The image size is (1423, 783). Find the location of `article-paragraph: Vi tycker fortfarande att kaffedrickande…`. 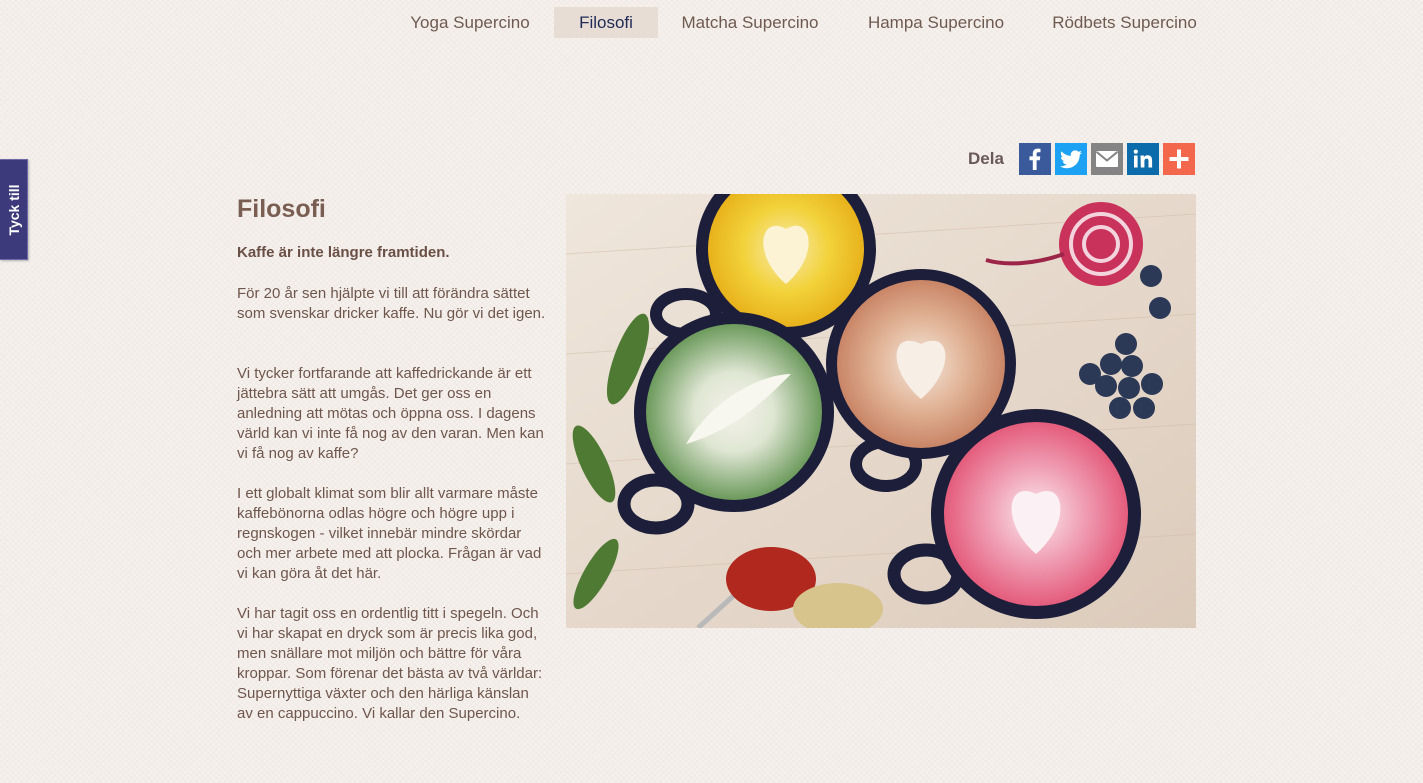

article-paragraph: Vi tycker fortfarande att kaffedrickande… is located at coordinates (390, 413).